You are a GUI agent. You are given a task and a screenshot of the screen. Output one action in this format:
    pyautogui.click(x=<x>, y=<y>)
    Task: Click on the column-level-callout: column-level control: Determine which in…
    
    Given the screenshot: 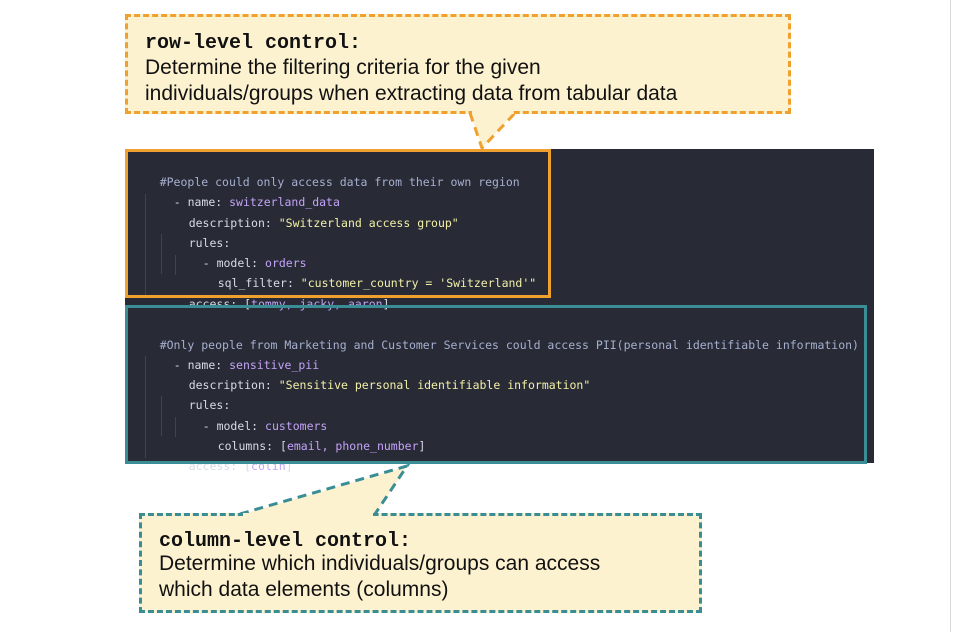 What is the action you would take?
    pyautogui.click(x=420, y=563)
    